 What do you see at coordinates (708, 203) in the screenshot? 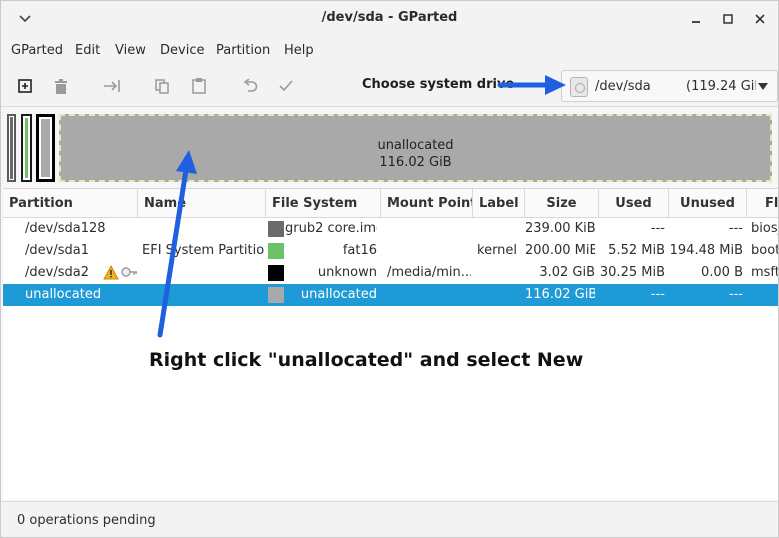
I see `column-unused: Unused` at bounding box center [708, 203].